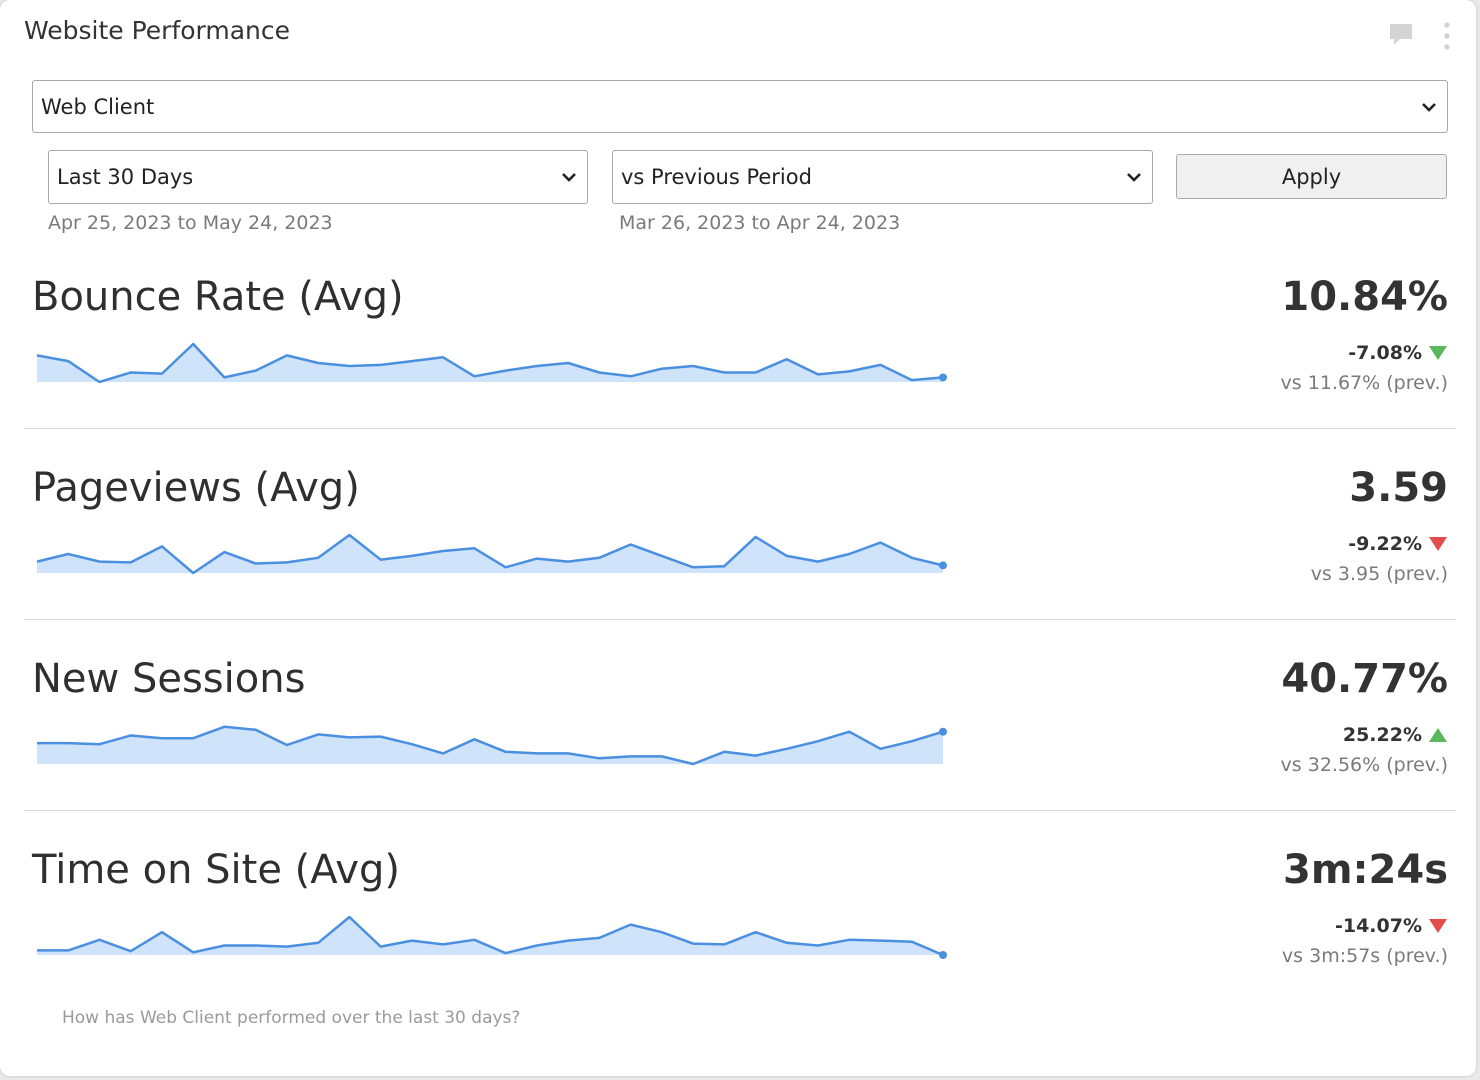 The width and height of the screenshot is (1480, 1080). Describe the element at coordinates (1364, 679) in the screenshot. I see `metric-value: 40.77%` at that location.